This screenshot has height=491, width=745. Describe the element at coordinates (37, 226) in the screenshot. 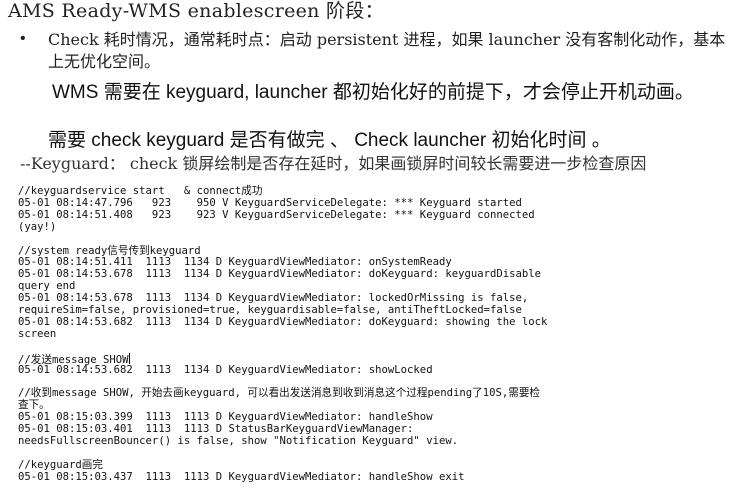

I see `log-line: (yay!)` at that location.